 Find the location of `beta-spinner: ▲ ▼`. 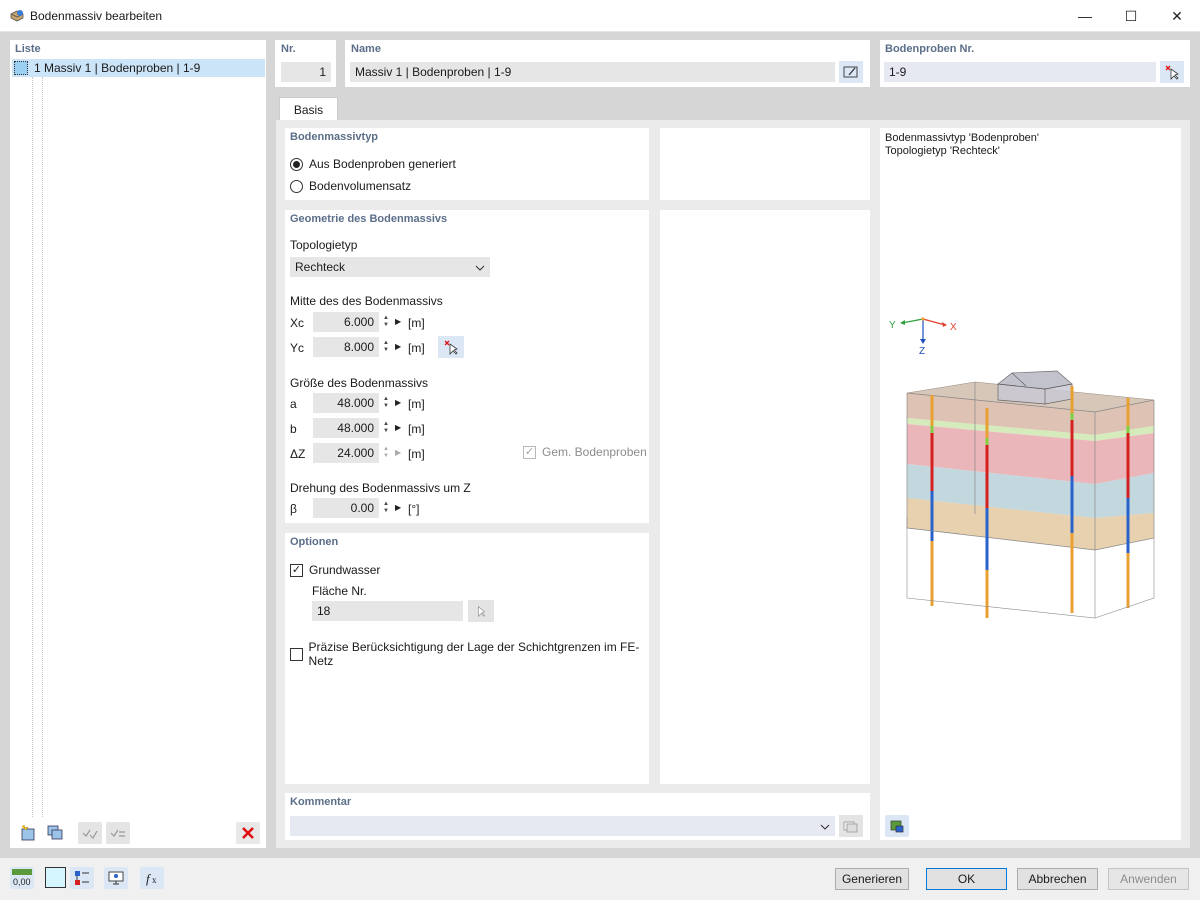

beta-spinner: ▲ ▼ is located at coordinates (386, 508).